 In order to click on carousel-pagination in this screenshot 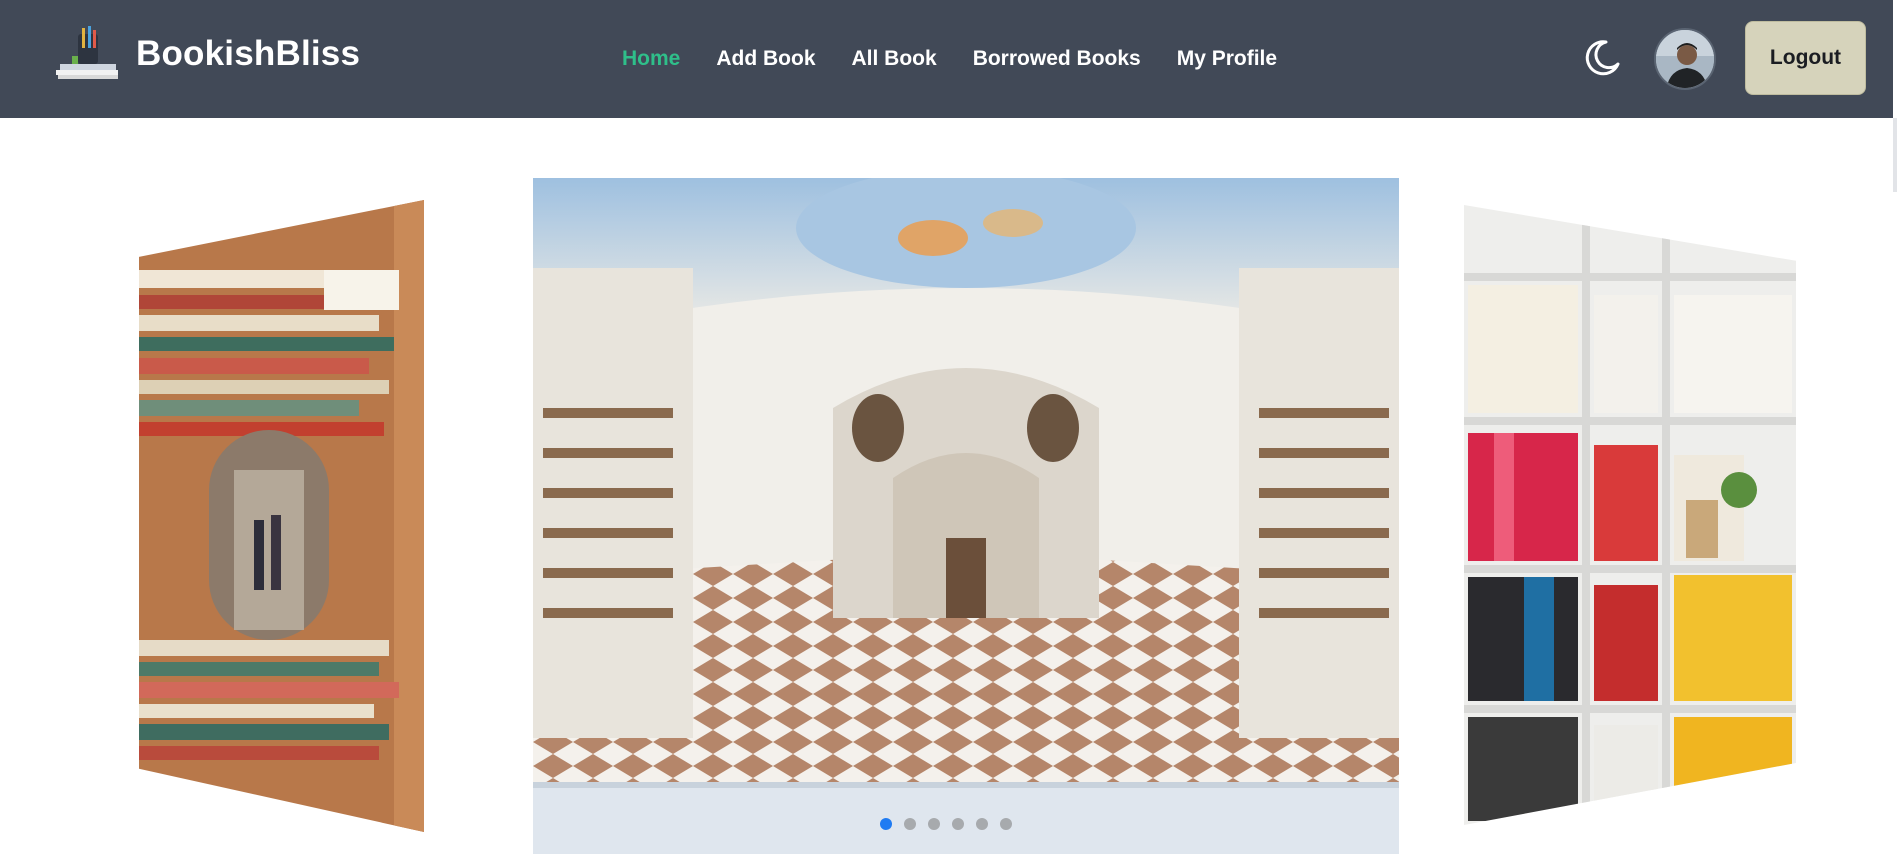, I will do `click(946, 824)`.